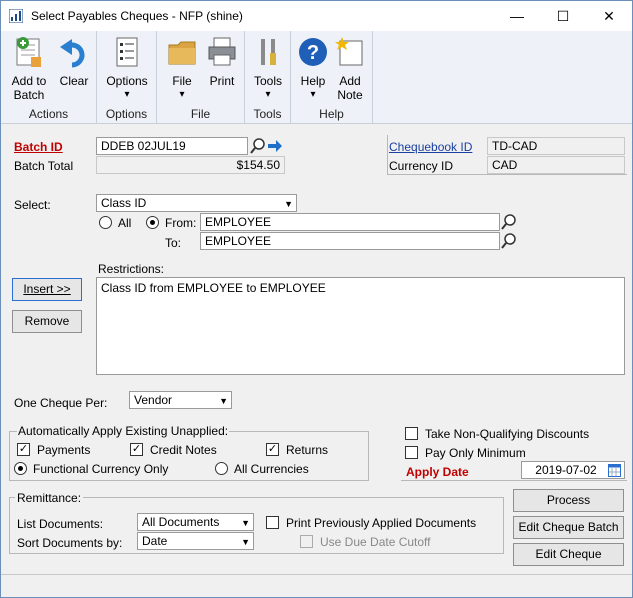 Image resolution: width=633 pixels, height=598 pixels. I want to click on ribbon-group-label-help: Help, so click(331, 114).